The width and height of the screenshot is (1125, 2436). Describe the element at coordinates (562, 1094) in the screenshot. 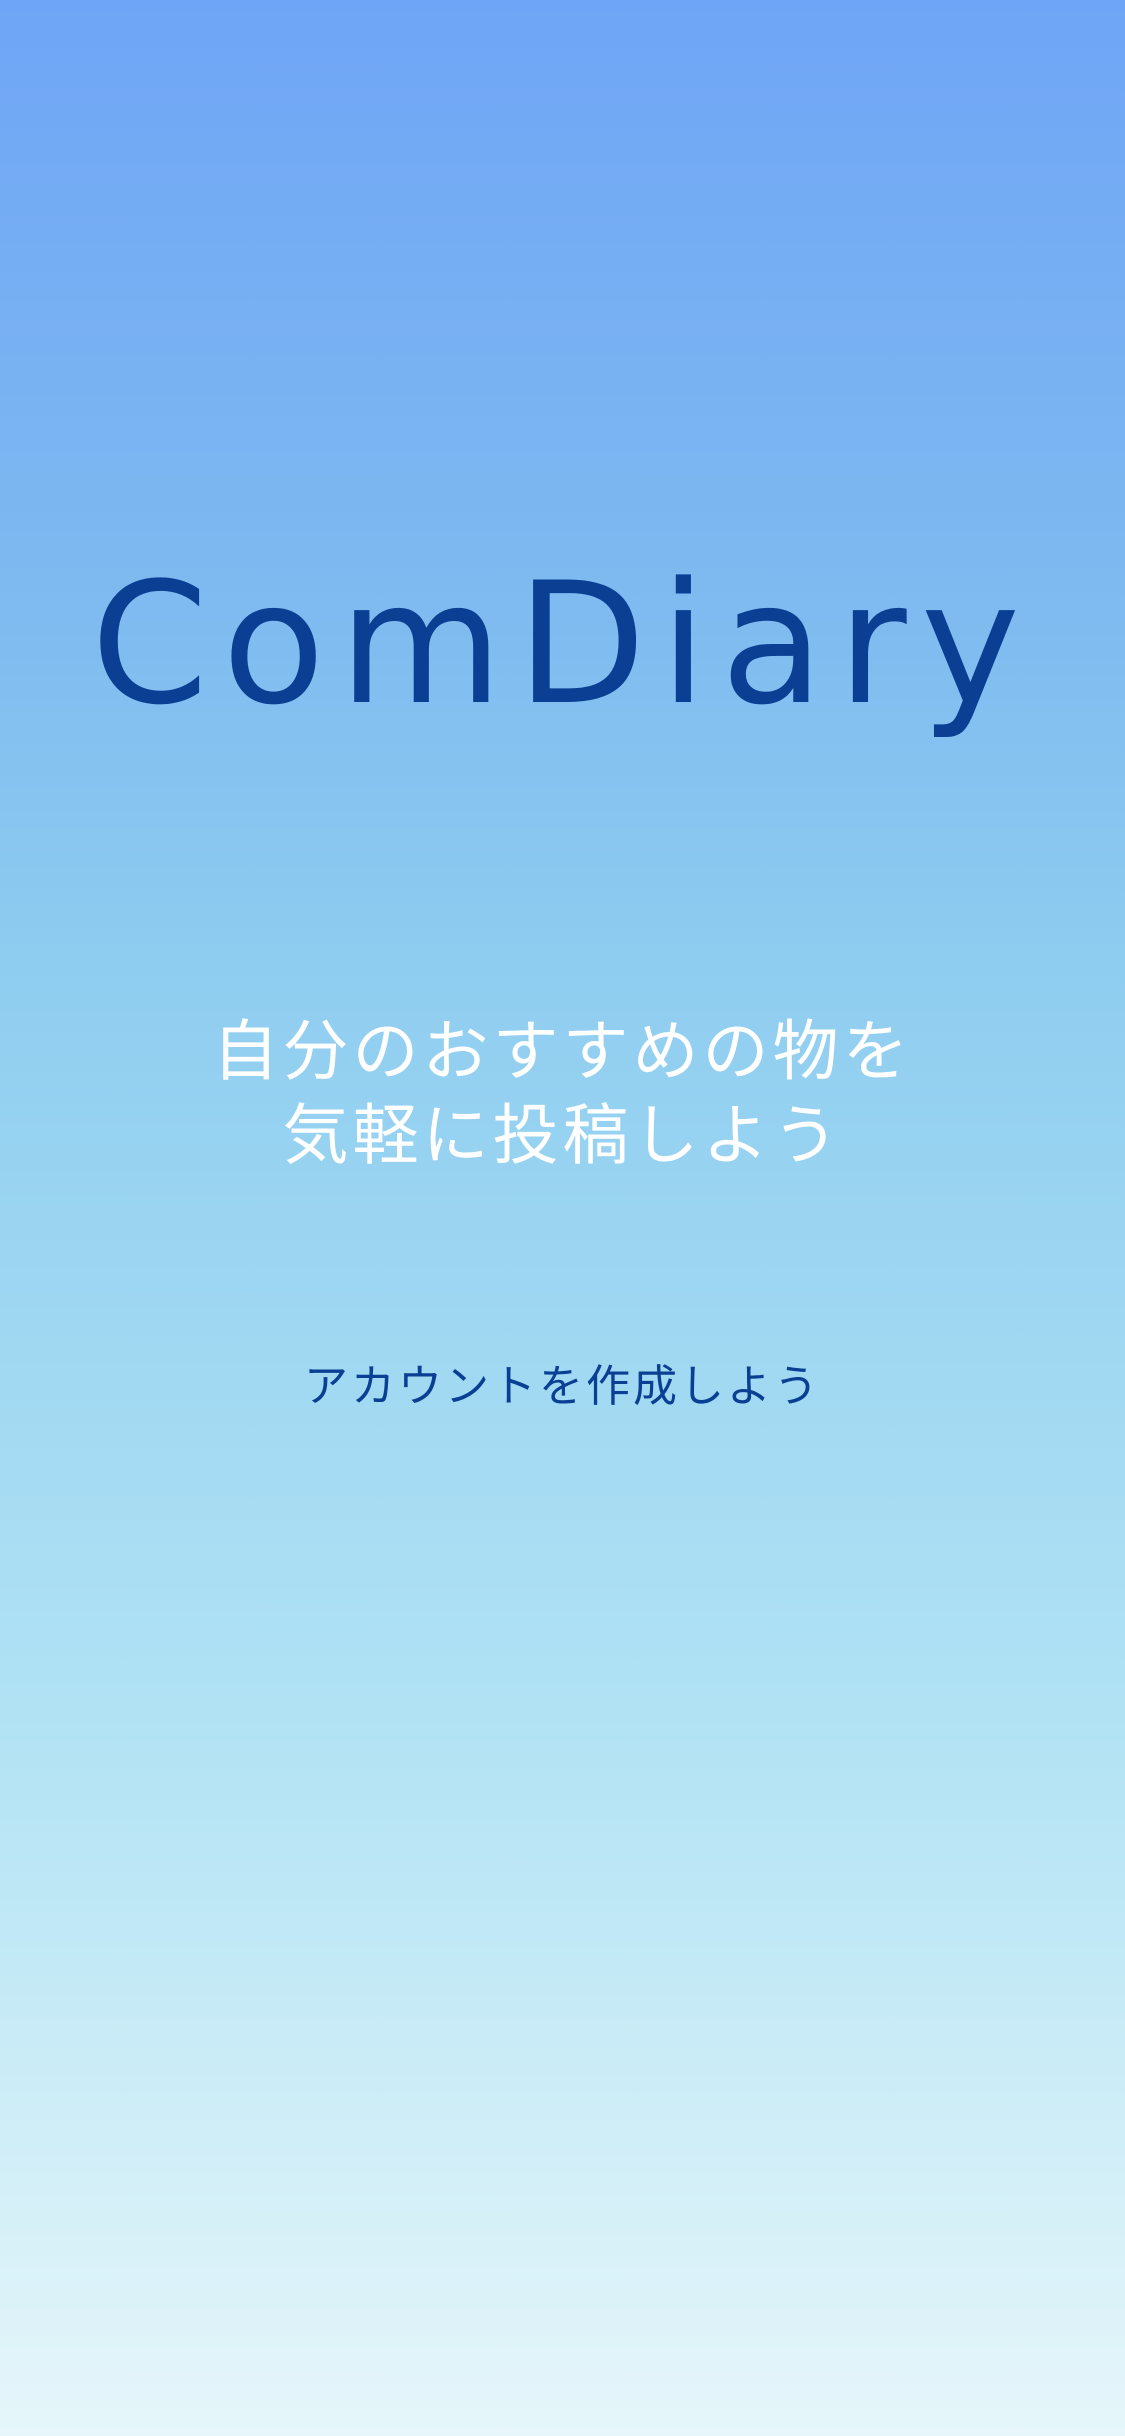

I see `tagline: 自分のおすすめの物を 気軽に投稿しよう` at that location.